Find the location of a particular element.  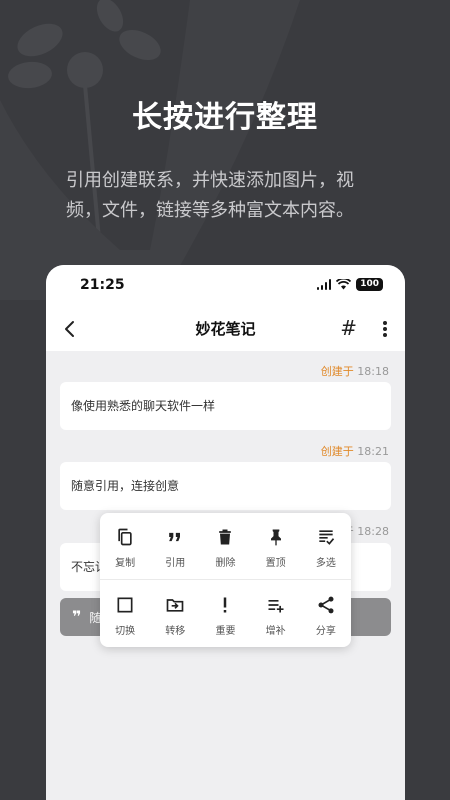

move-folder-icon is located at coordinates (175, 605).